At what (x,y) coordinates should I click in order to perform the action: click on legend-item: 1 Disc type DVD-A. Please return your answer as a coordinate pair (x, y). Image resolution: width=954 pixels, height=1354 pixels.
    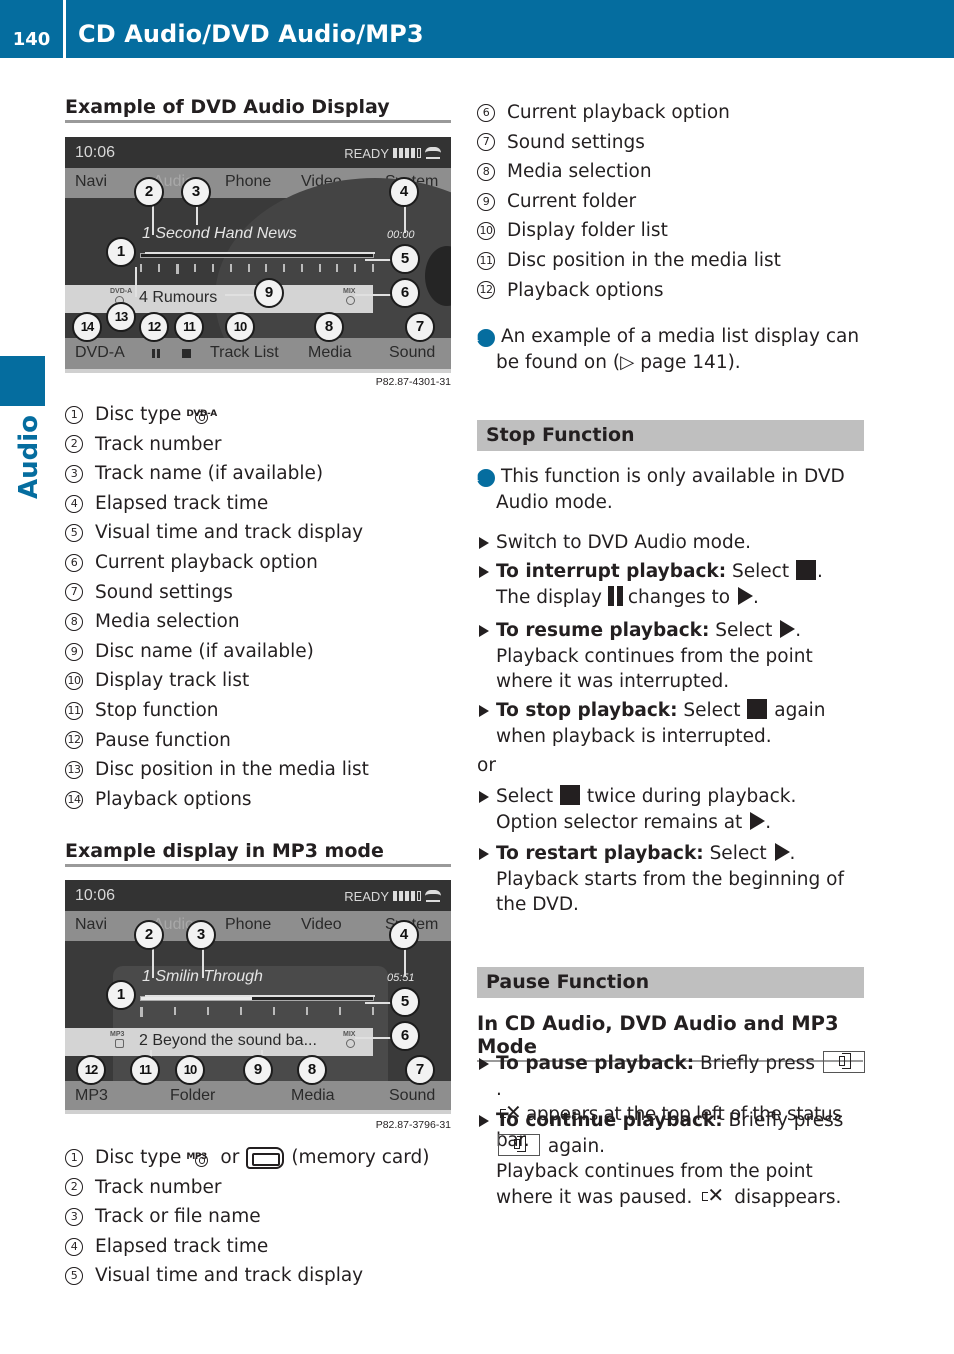
    Looking at the image, I should click on (217, 415).